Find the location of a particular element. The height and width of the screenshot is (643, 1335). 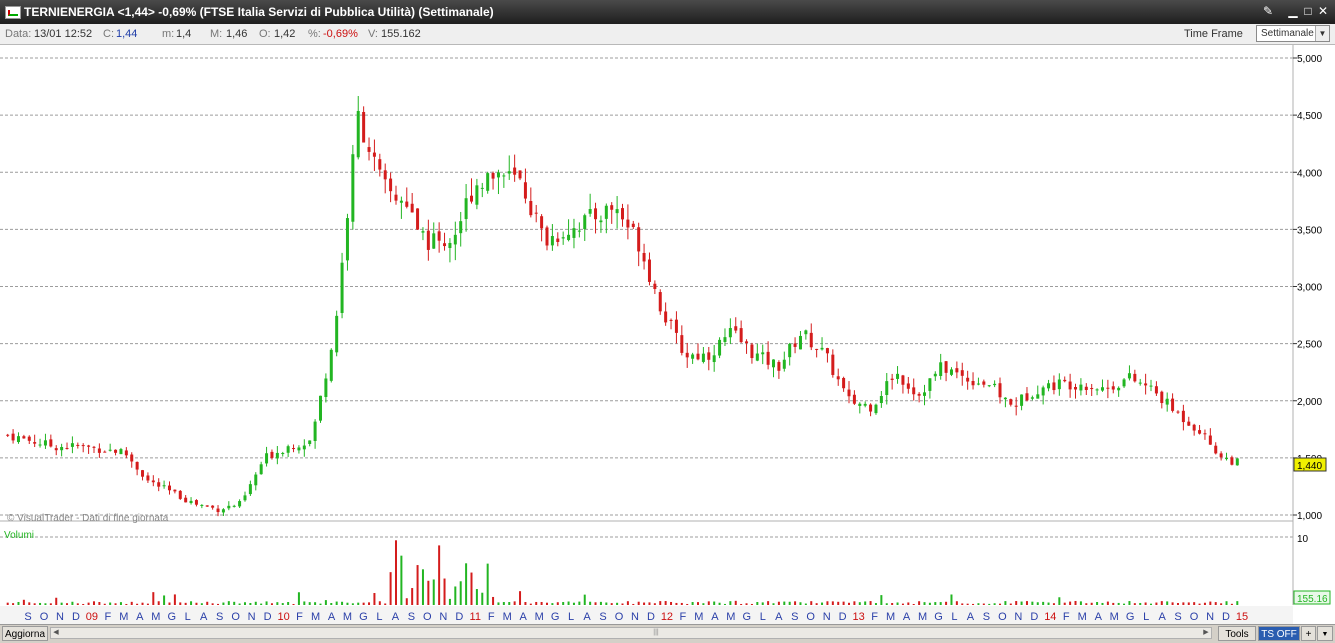

plus-button: + is located at coordinates (1308, 633).